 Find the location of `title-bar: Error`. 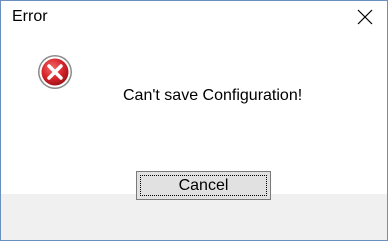

title-bar: Error is located at coordinates (194, 16).